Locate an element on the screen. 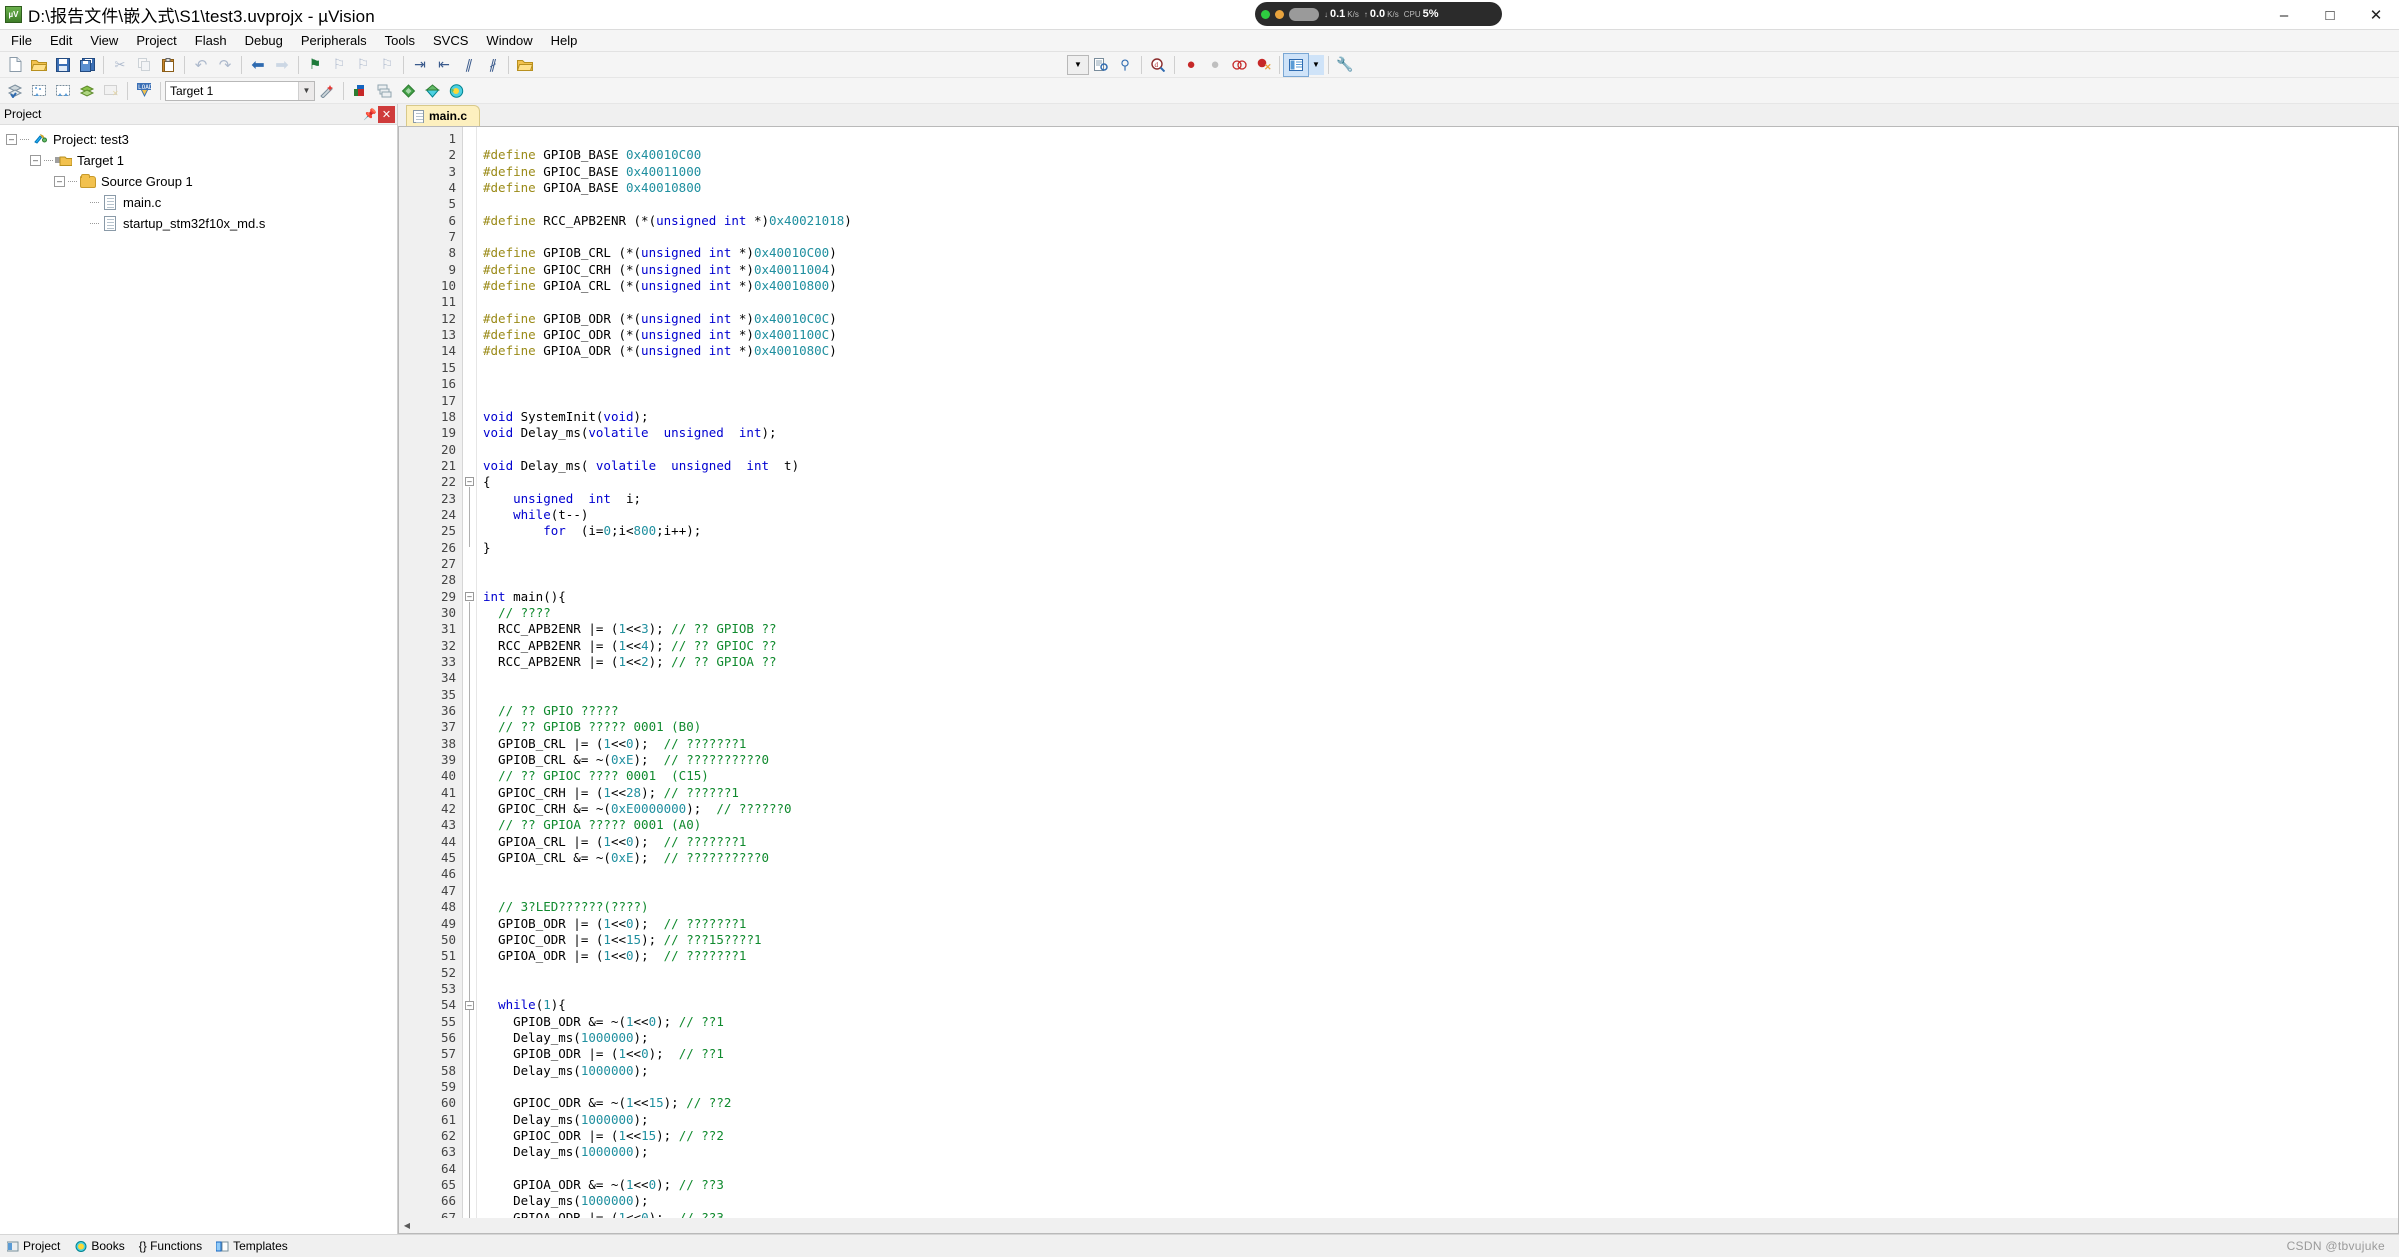 The height and width of the screenshot is (1257, 2399). code-line: { is located at coordinates (1440, 482).